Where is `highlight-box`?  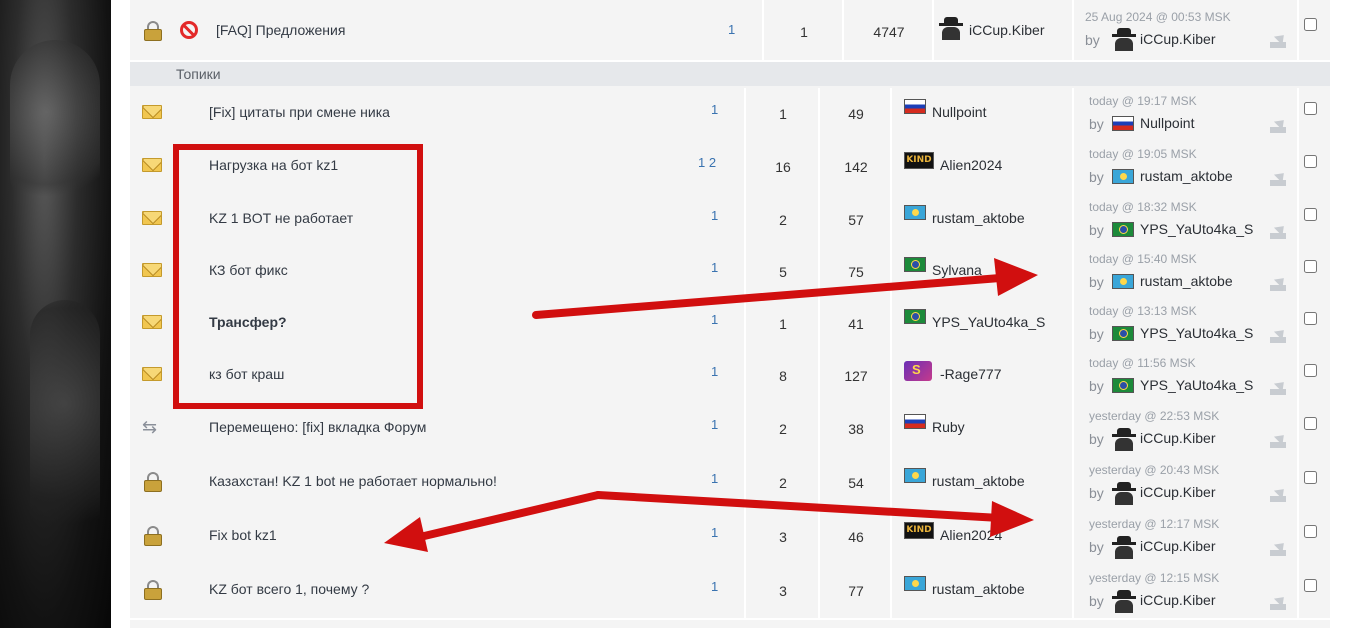
highlight-box is located at coordinates (298, 276).